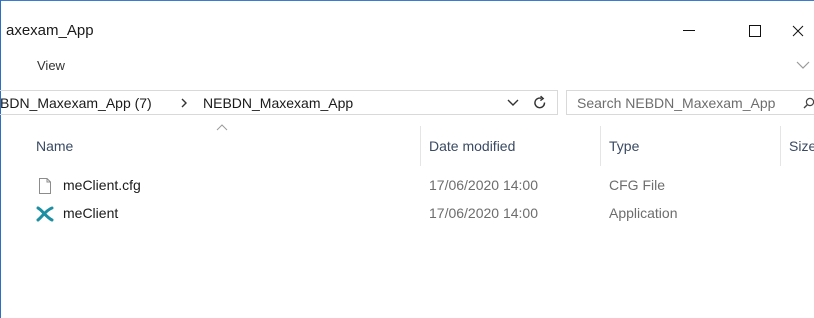 Image resolution: width=814 pixels, height=318 pixels. Describe the element at coordinates (801, 146) in the screenshot. I see `column-header-size: Size` at that location.